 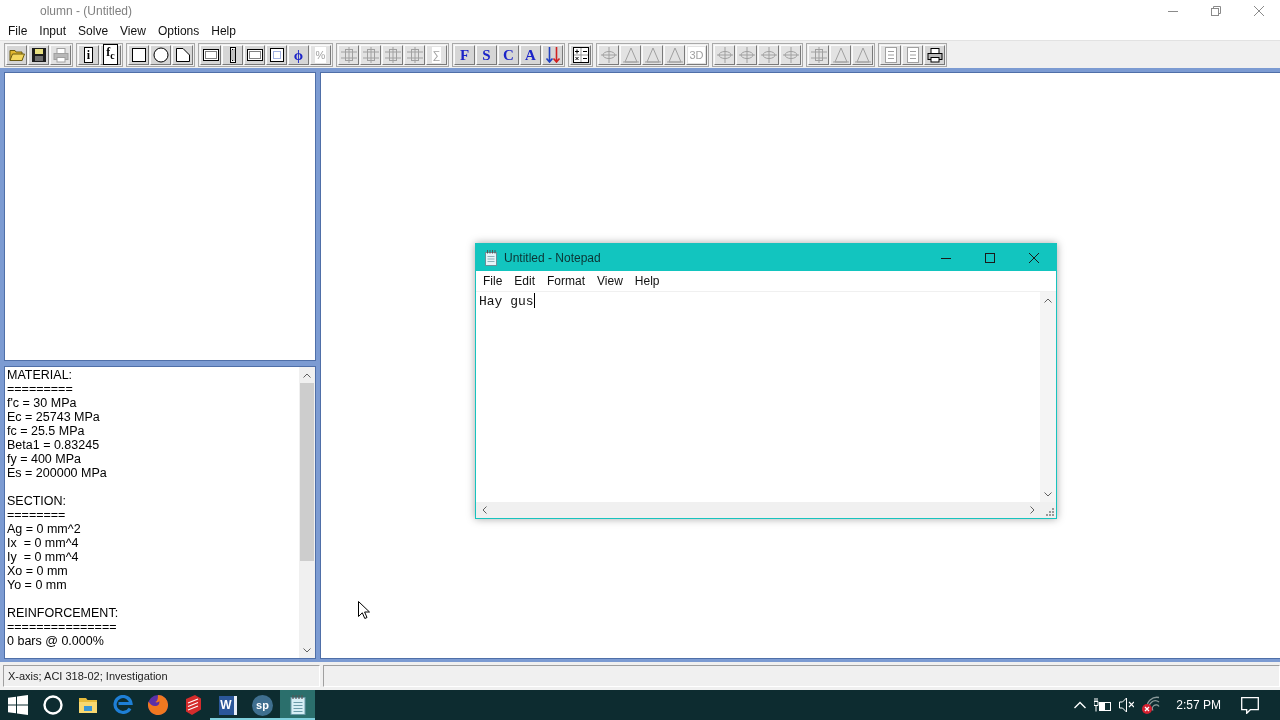 What do you see at coordinates (1032, 510) in the screenshot?
I see `scroll-right-icon` at bounding box center [1032, 510].